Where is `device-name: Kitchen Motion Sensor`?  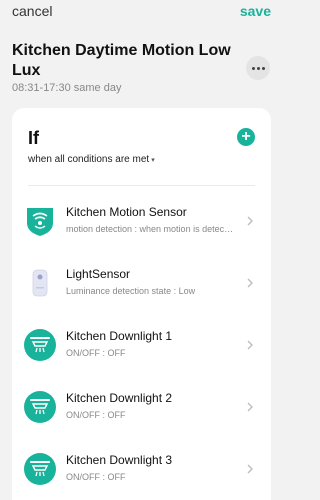 device-name: Kitchen Motion Sensor is located at coordinates (126, 212).